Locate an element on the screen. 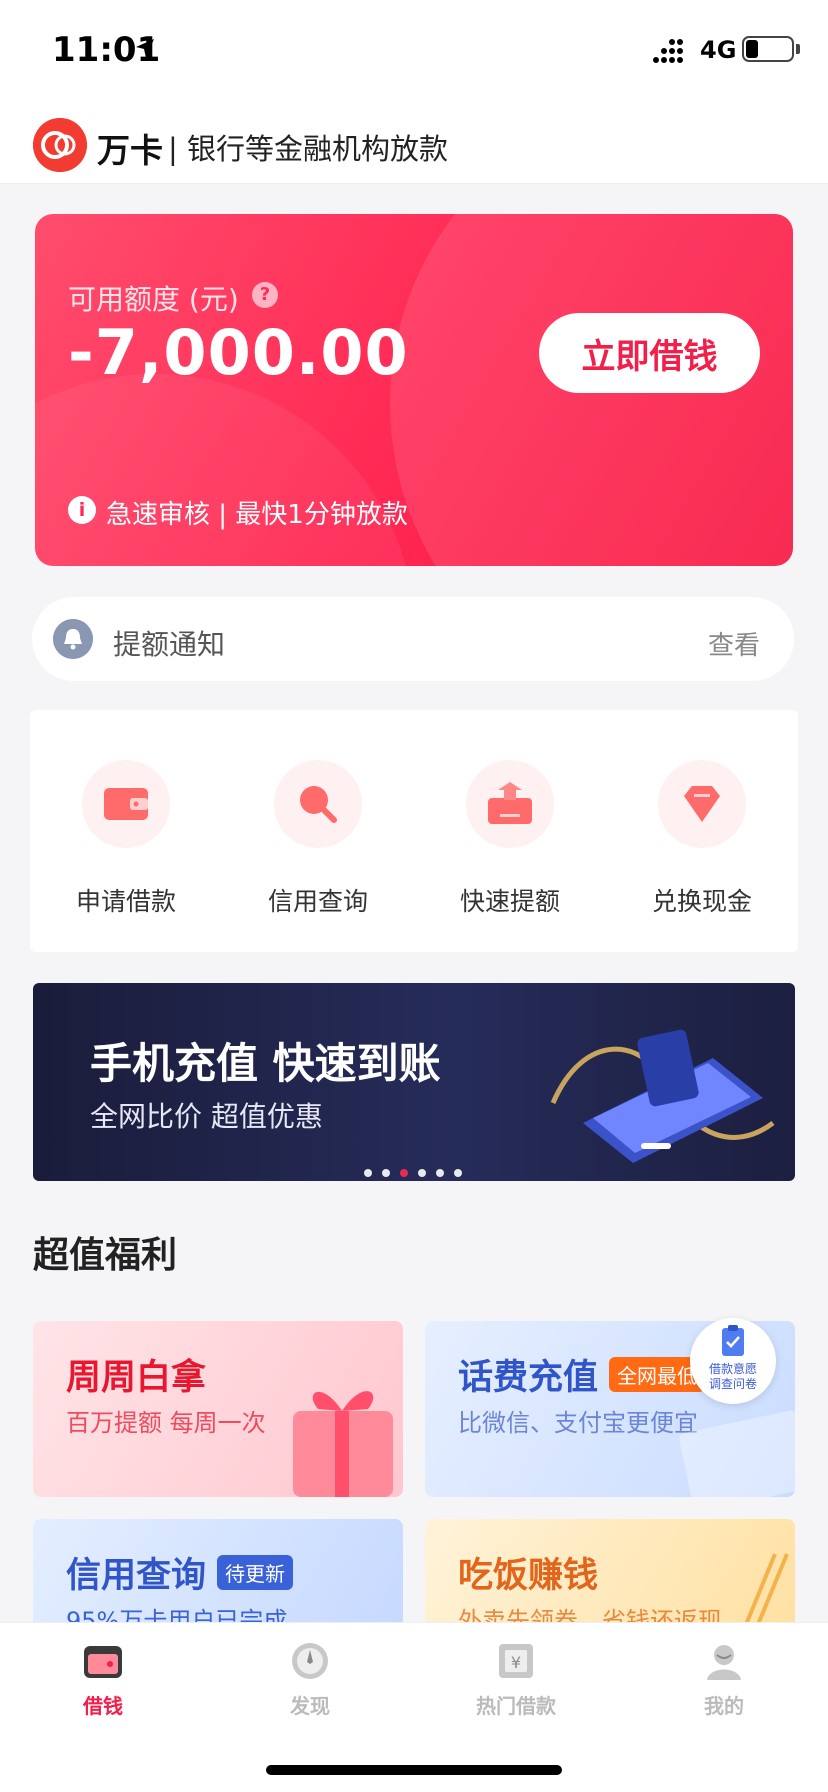 The image size is (828, 1792). tile-title: 信用查询 is located at coordinates (136, 1576).